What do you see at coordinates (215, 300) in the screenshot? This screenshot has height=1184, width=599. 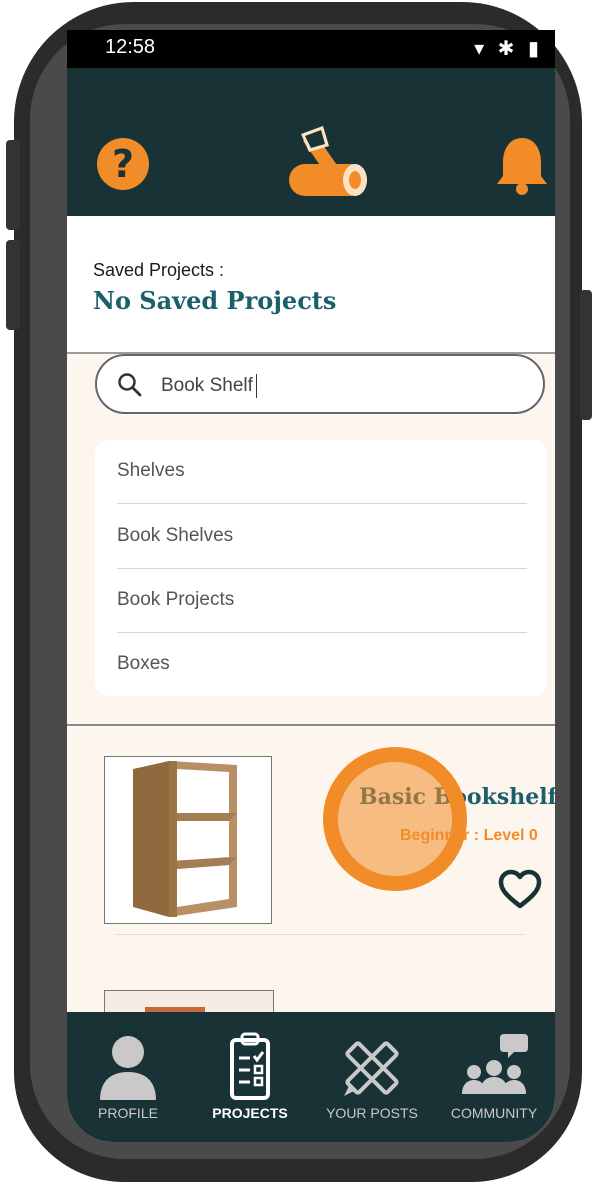 I see `saved-projects-value: No Saved Projects` at bounding box center [215, 300].